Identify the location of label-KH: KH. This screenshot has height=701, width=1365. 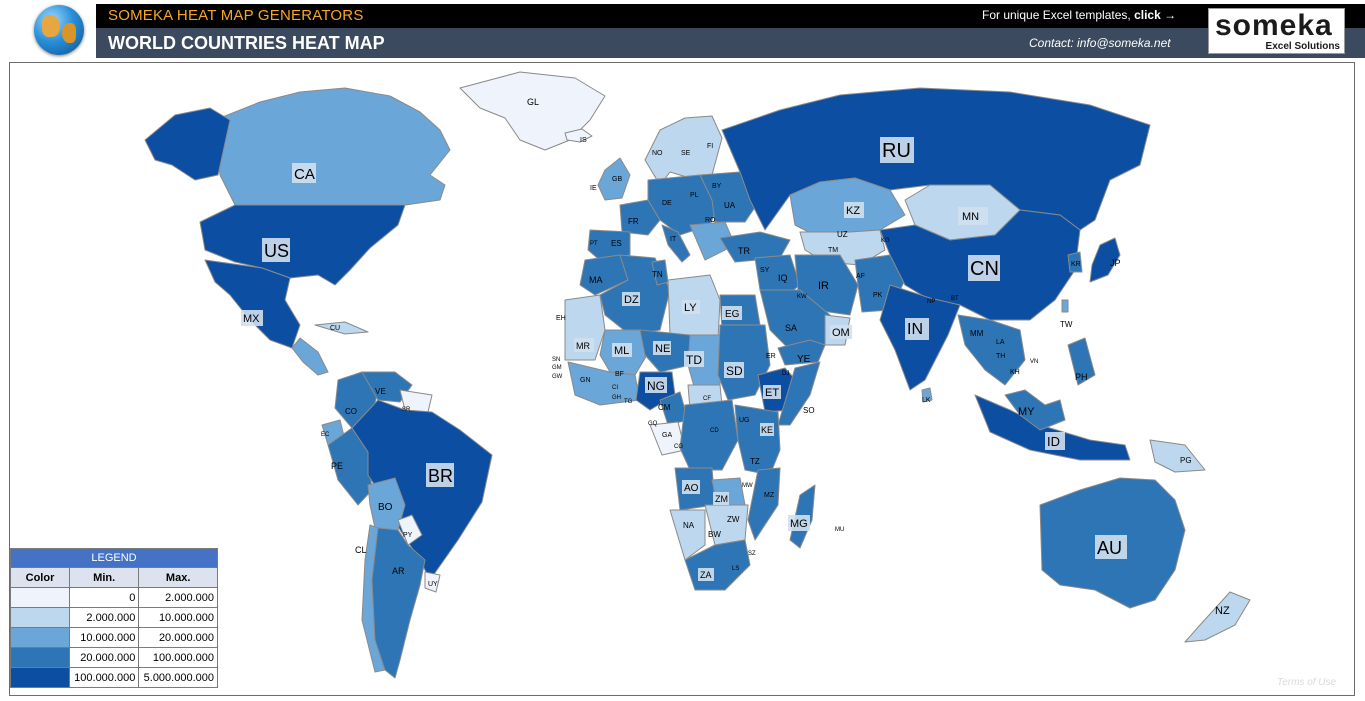
(1015, 372).